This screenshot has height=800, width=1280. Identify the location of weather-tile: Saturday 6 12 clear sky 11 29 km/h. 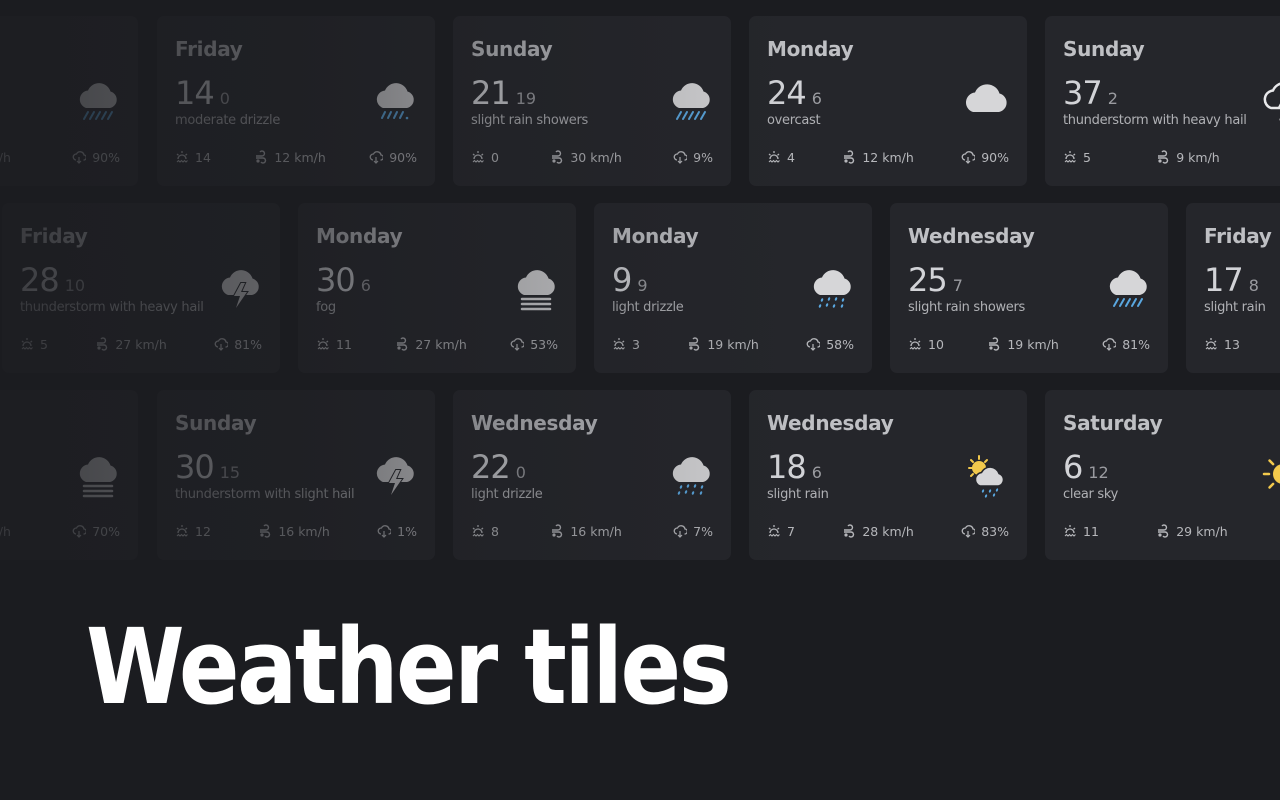
(1162, 475).